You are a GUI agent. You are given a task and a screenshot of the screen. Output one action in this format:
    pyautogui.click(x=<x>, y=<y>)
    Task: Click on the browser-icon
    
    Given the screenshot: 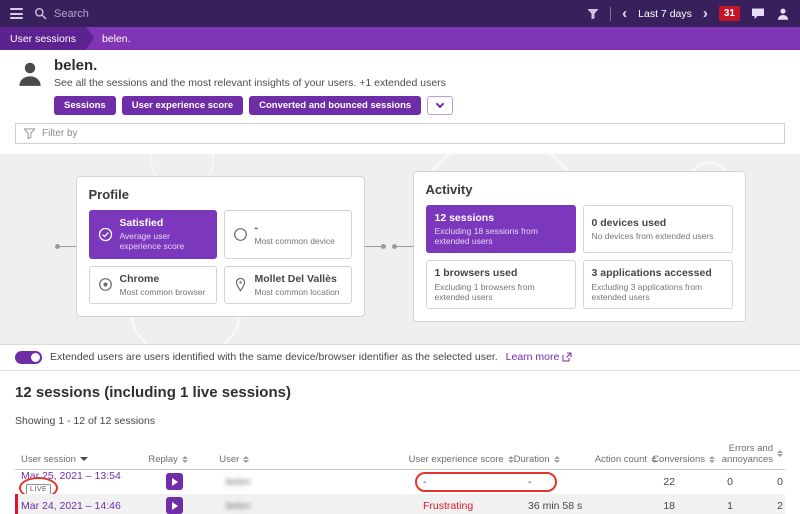 What is the action you would take?
    pyautogui.click(x=105, y=284)
    